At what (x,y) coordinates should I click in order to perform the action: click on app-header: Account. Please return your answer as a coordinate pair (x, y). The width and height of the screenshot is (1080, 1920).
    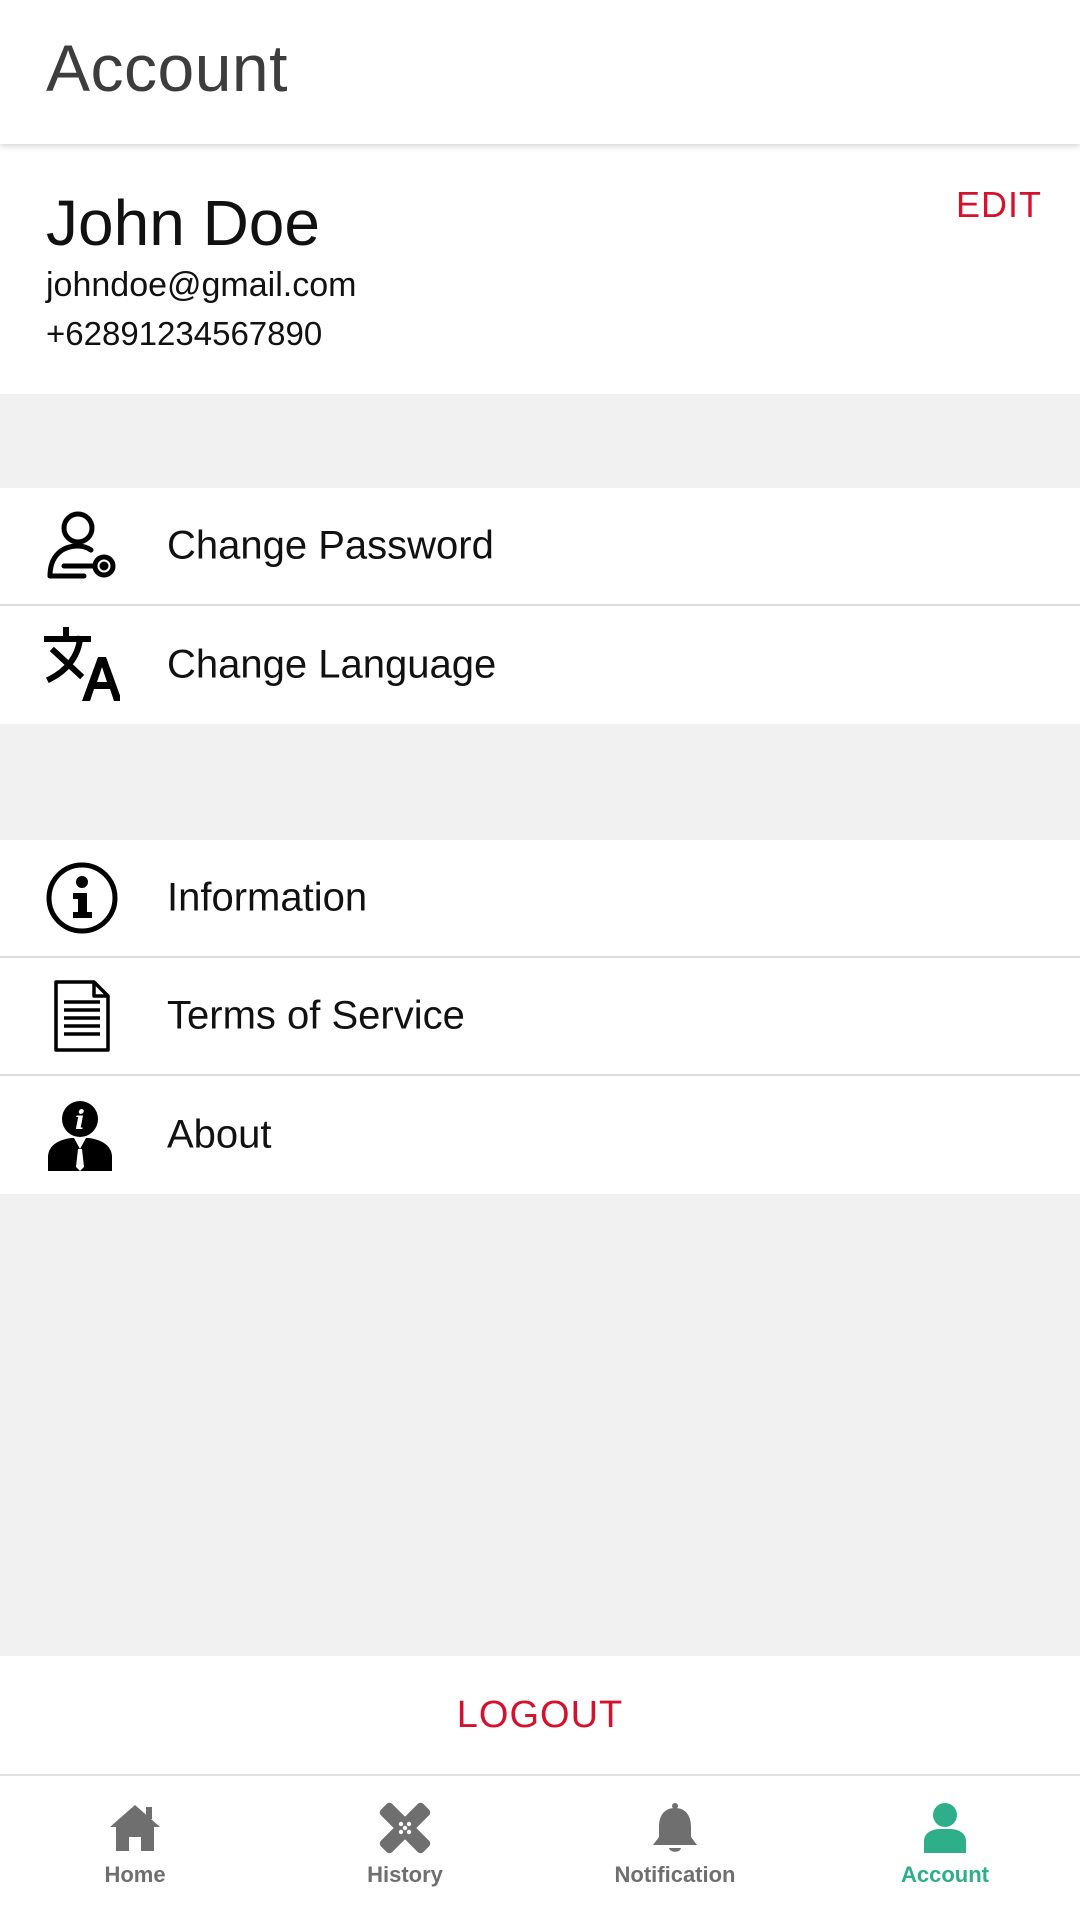
    Looking at the image, I should click on (540, 72).